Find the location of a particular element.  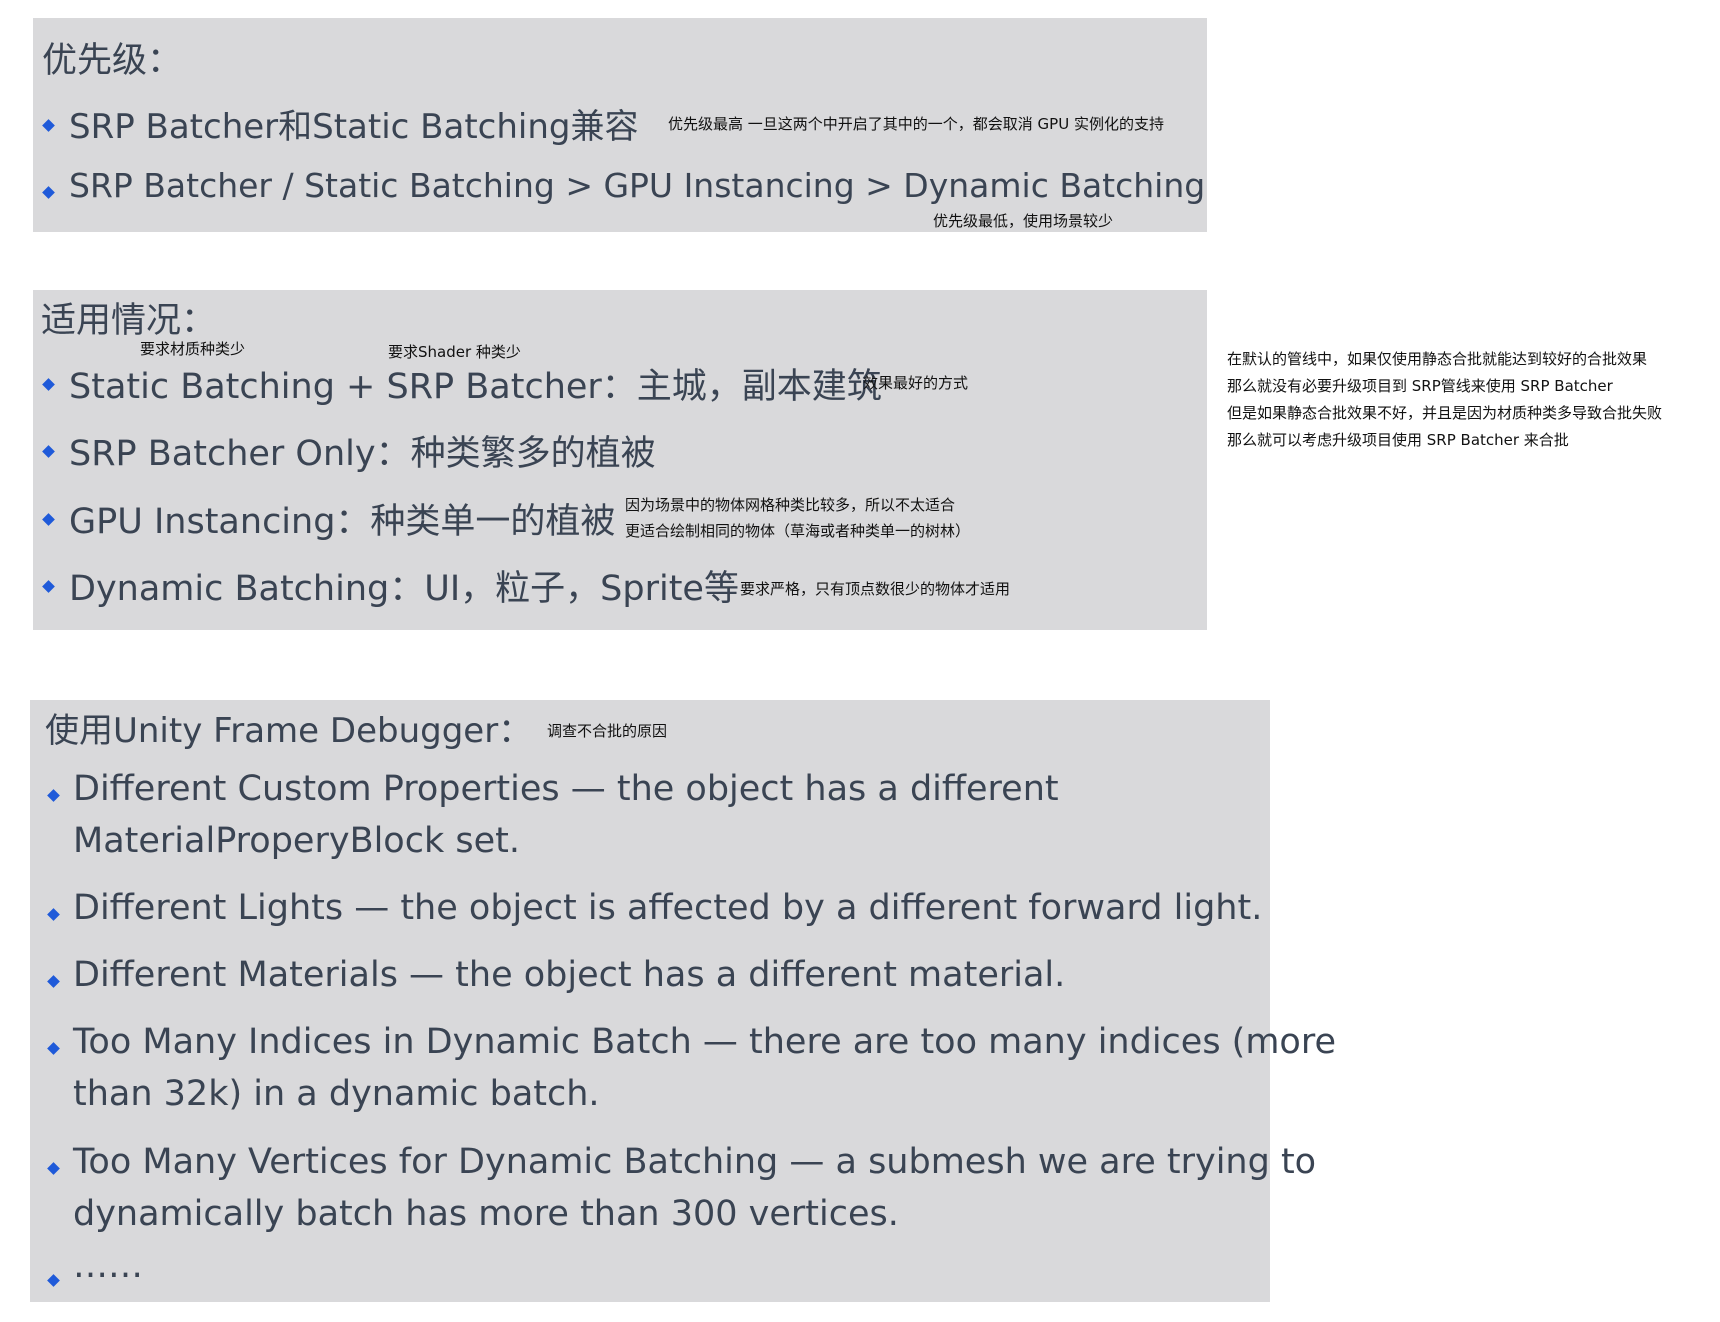

side-note-line-4: 那么就可以考虑升级项目使用 SRP Batcher 来合批 is located at coordinates (1398, 440).